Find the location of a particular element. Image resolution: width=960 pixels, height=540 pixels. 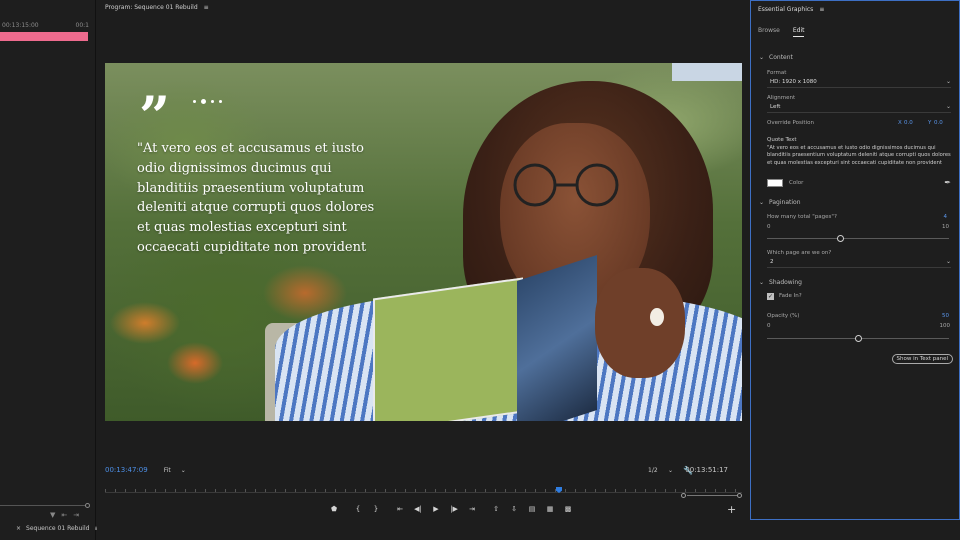

ruler-ticks is located at coordinates (423, 491).